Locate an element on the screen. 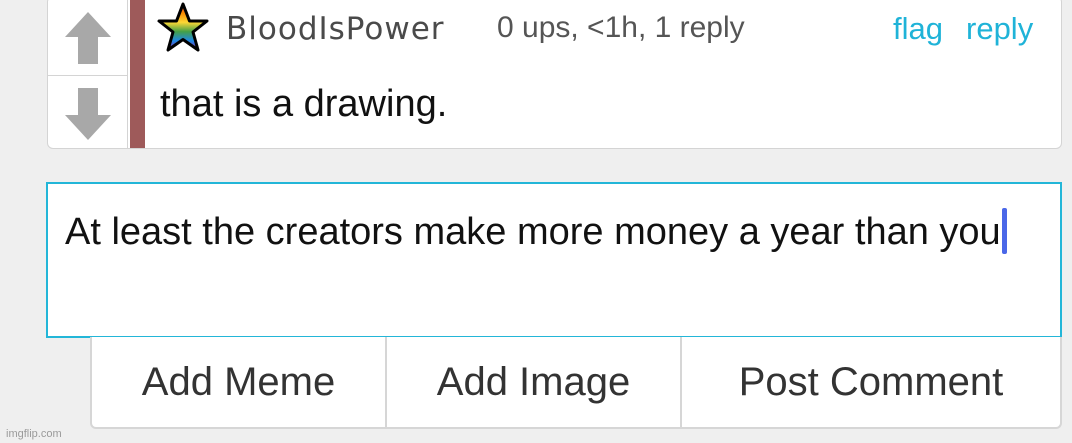 This screenshot has height=443, width=1072. vote-column is located at coordinates (88, 74).